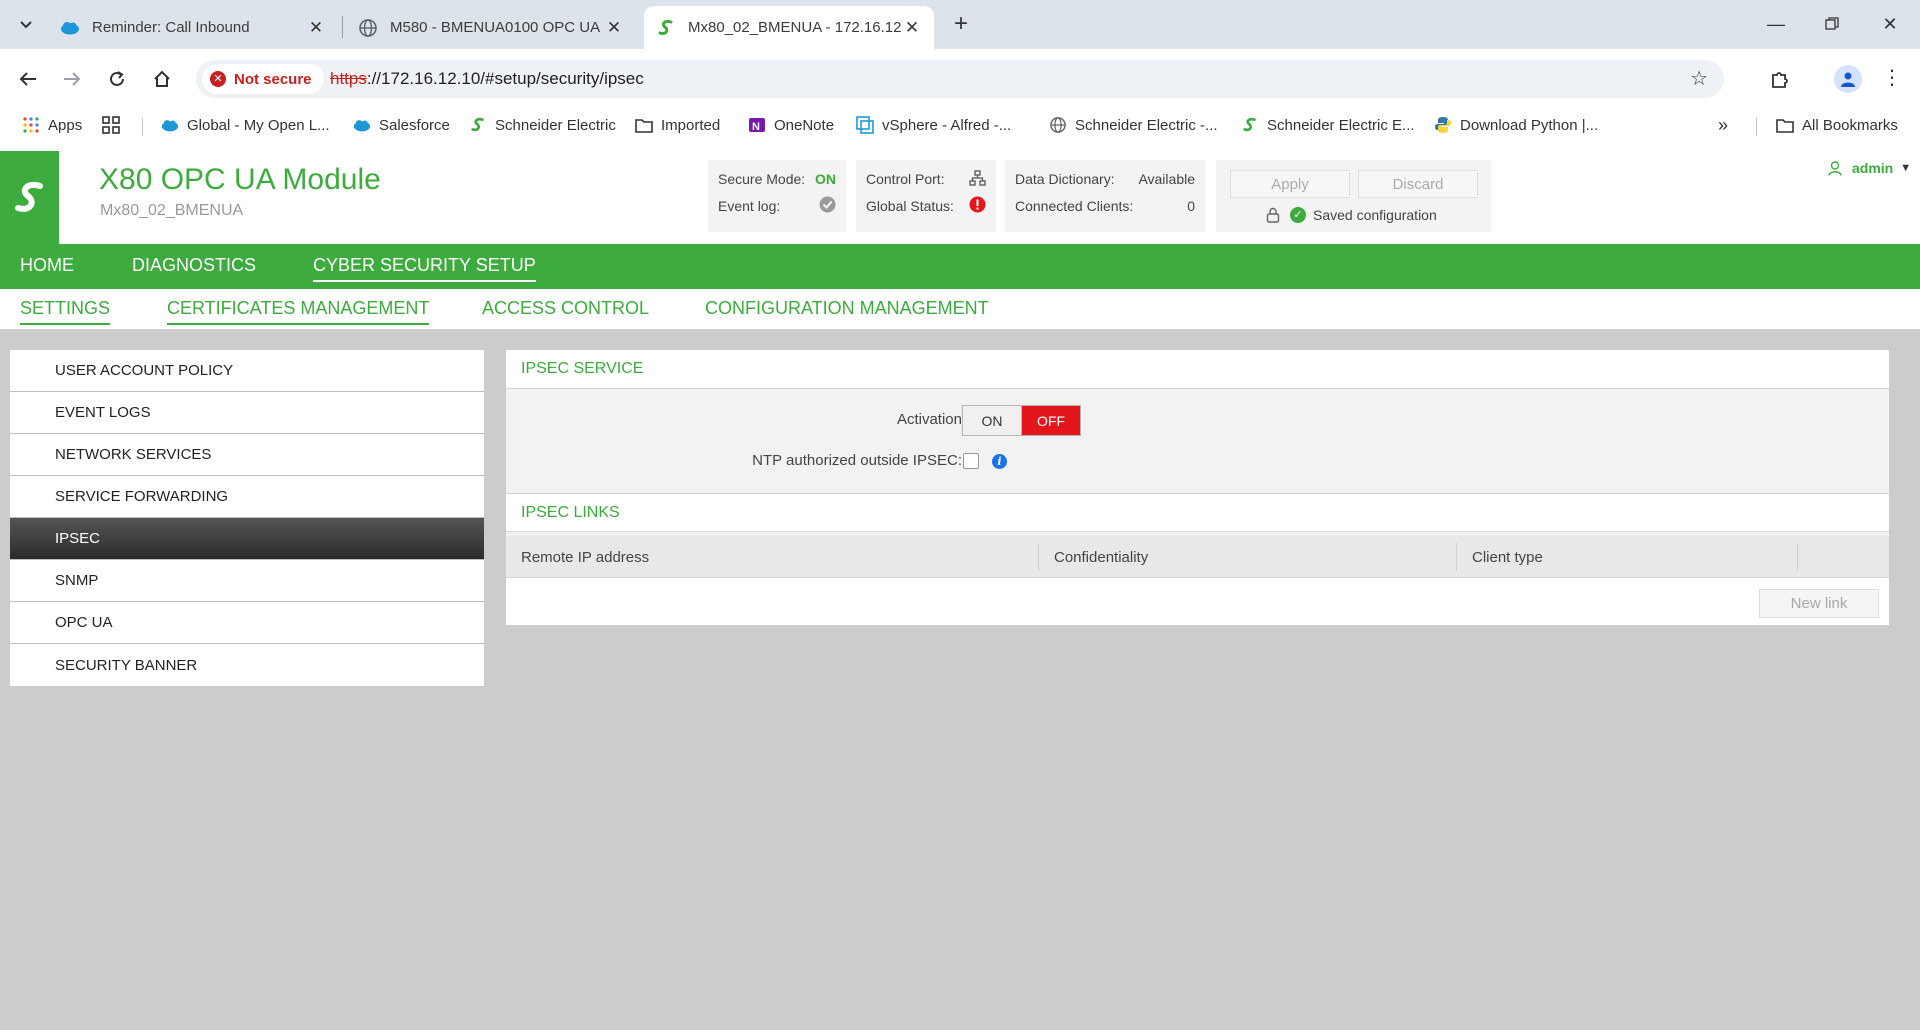 The image size is (1920, 1030). I want to click on menu-network-services: NETWORK SERVICES, so click(247, 455).